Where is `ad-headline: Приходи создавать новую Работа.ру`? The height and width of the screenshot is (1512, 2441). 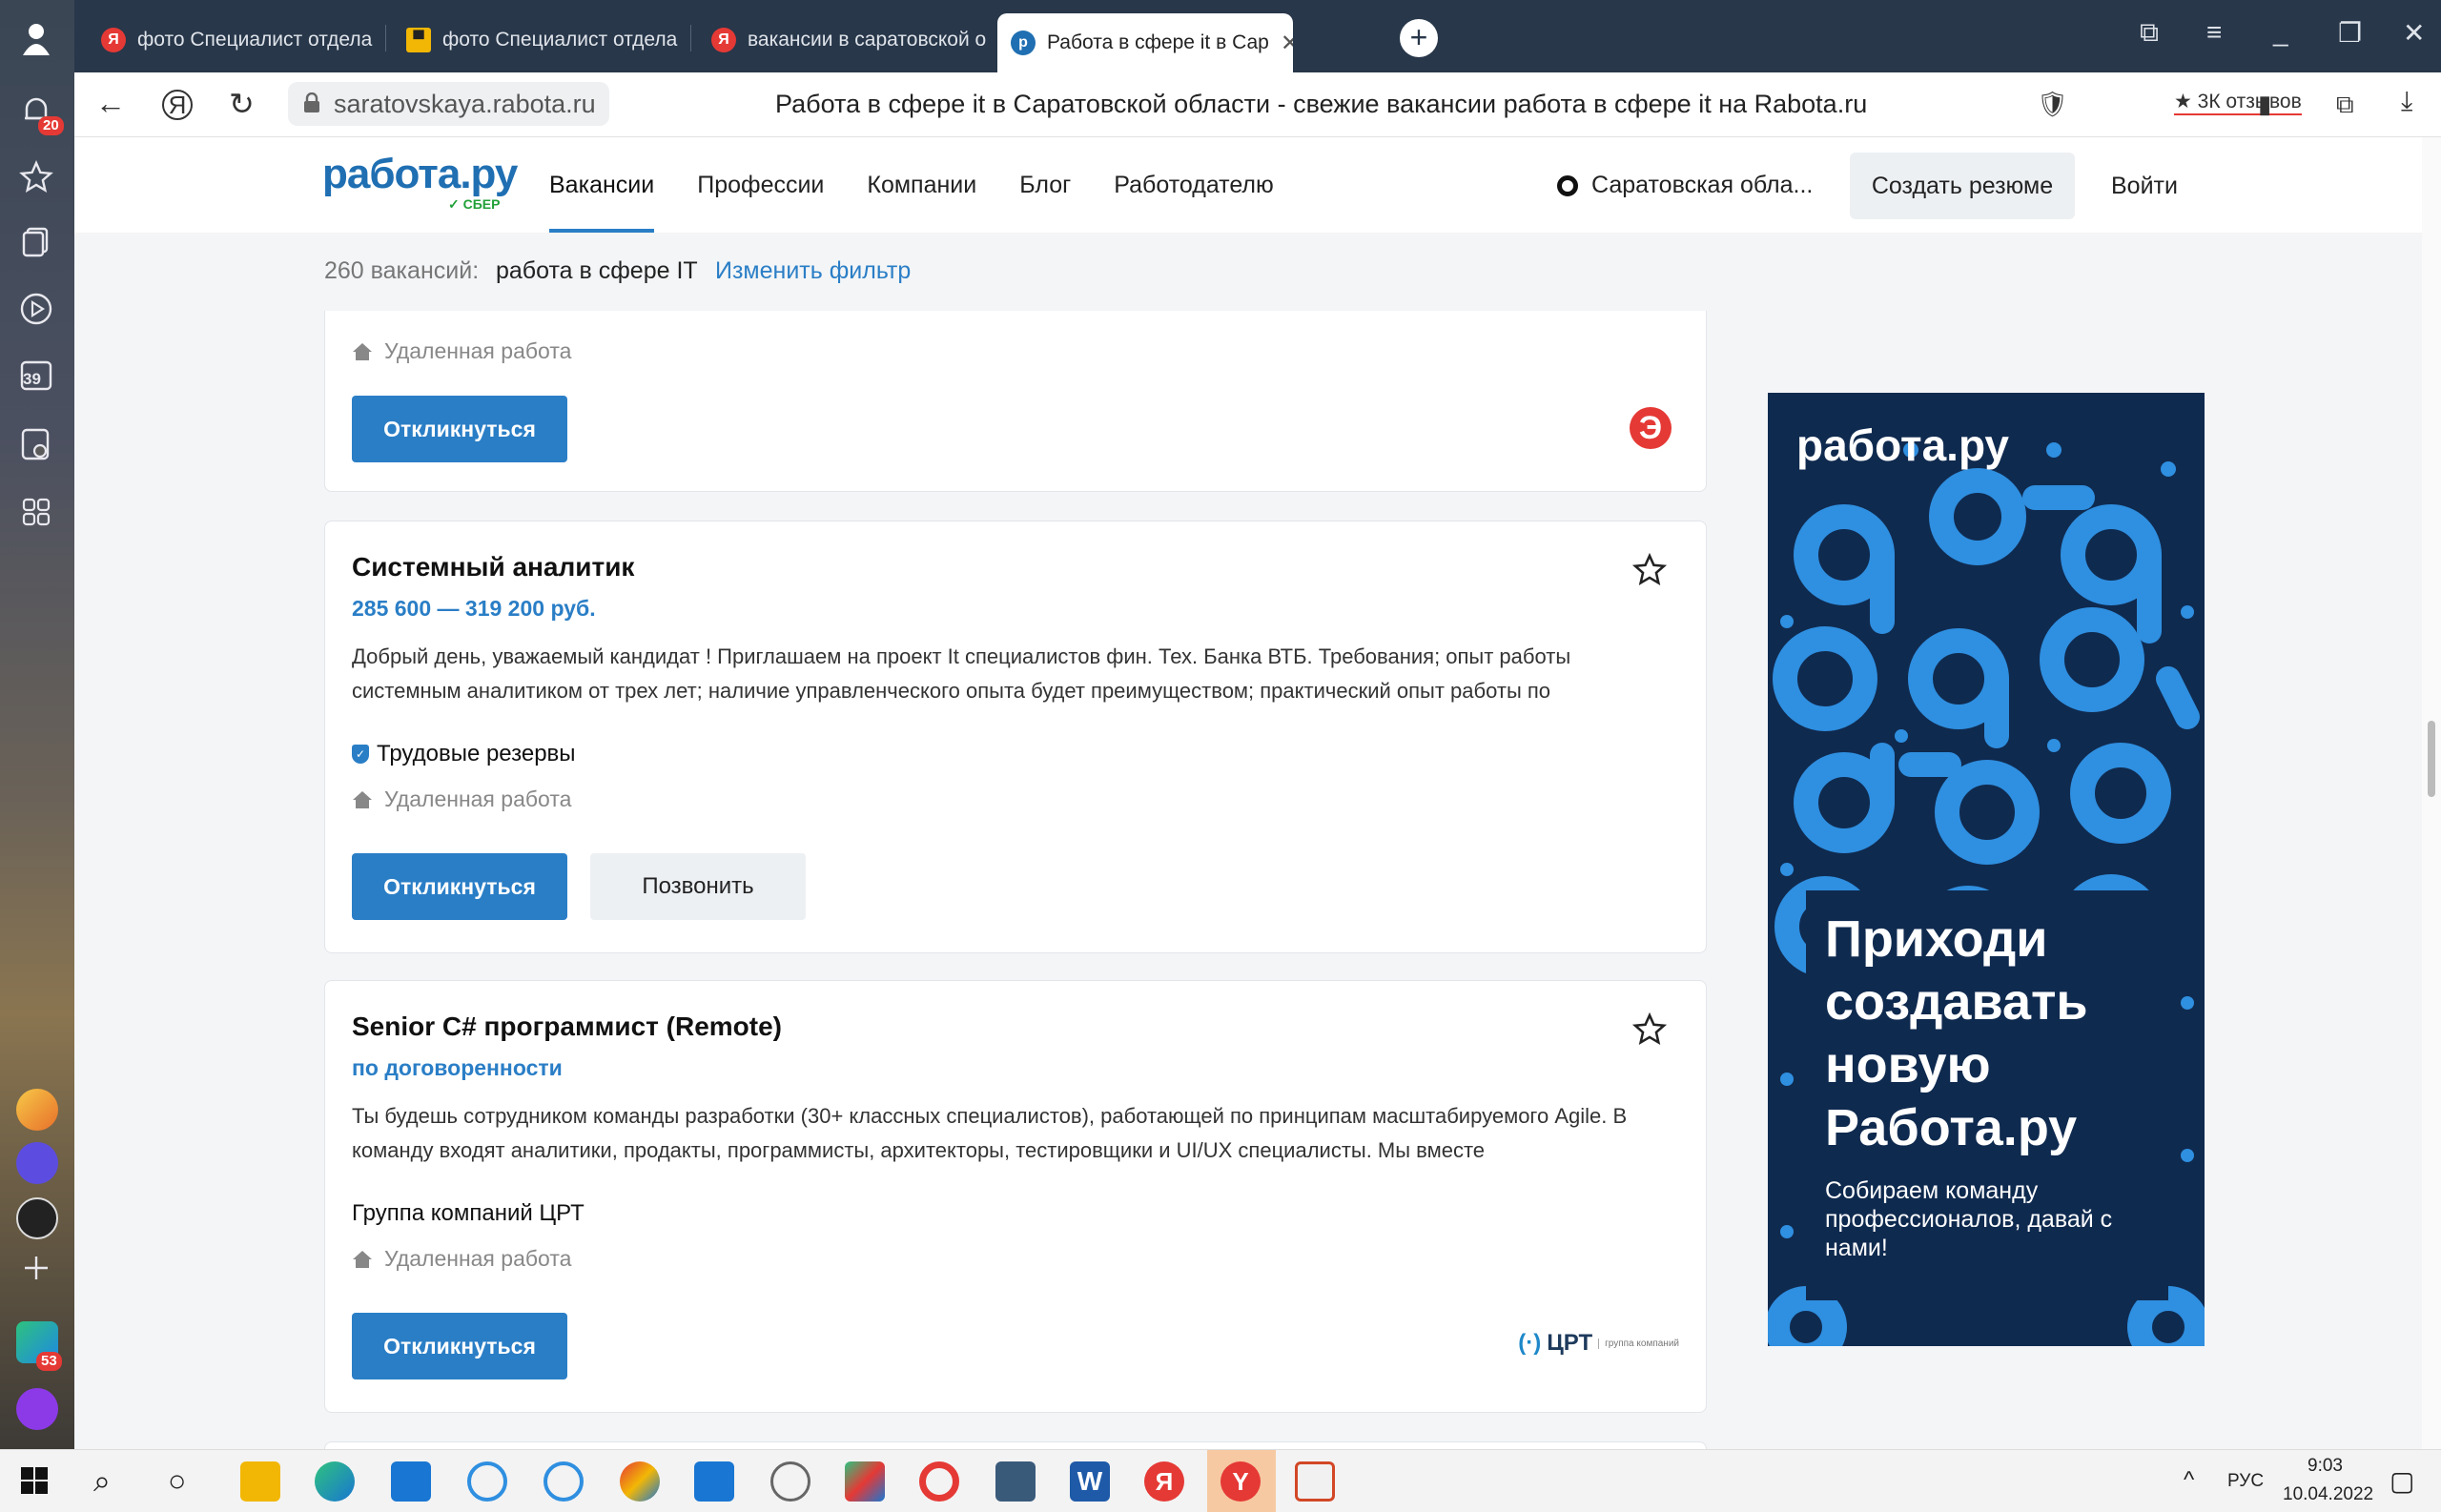 ad-headline: Приходи создавать новую Работа.ру is located at coordinates (1957, 1033).